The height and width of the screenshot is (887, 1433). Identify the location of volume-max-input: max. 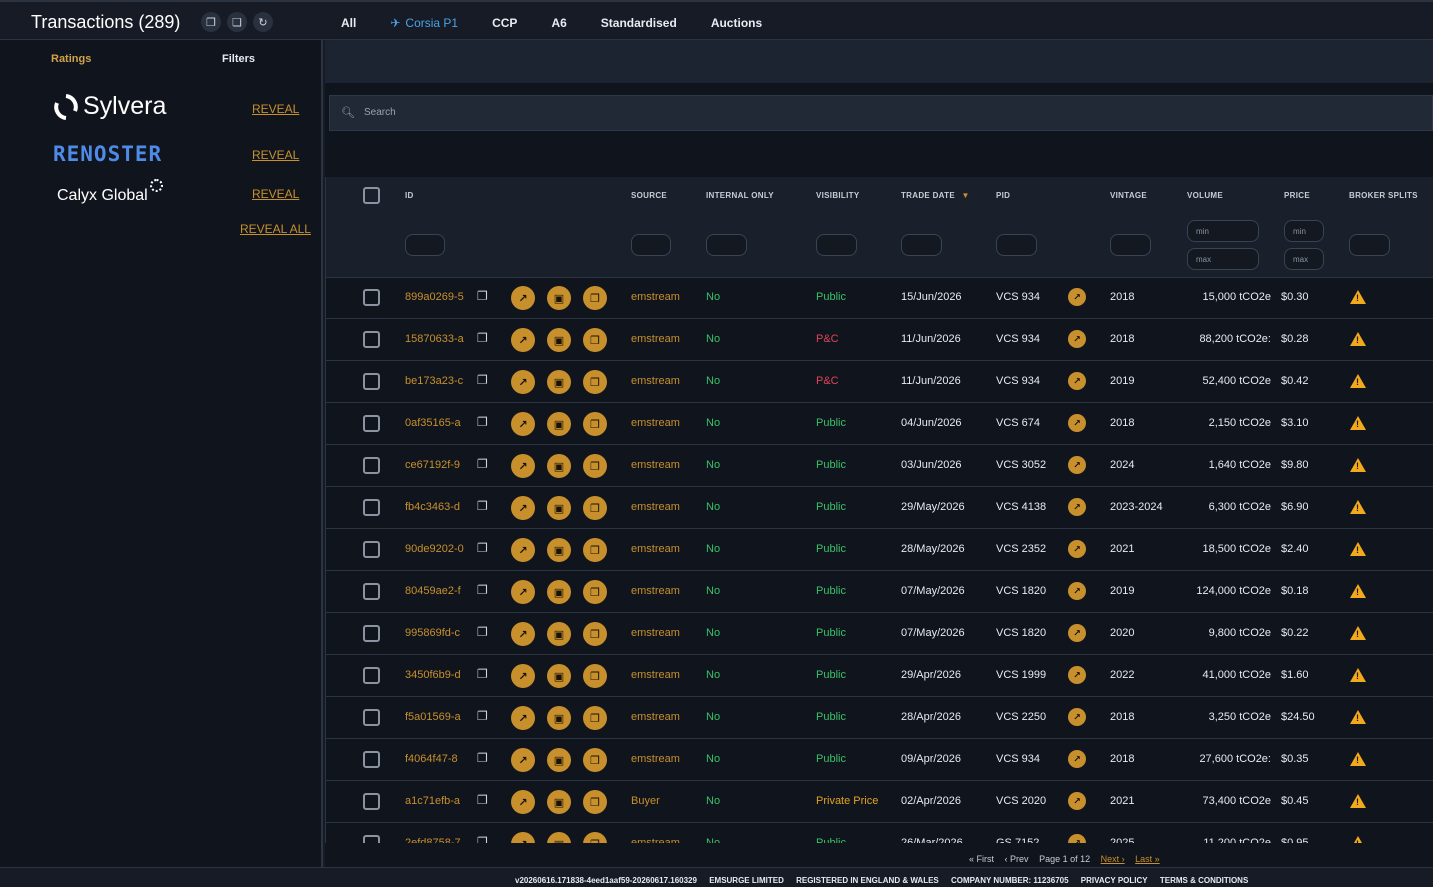
(1223, 259).